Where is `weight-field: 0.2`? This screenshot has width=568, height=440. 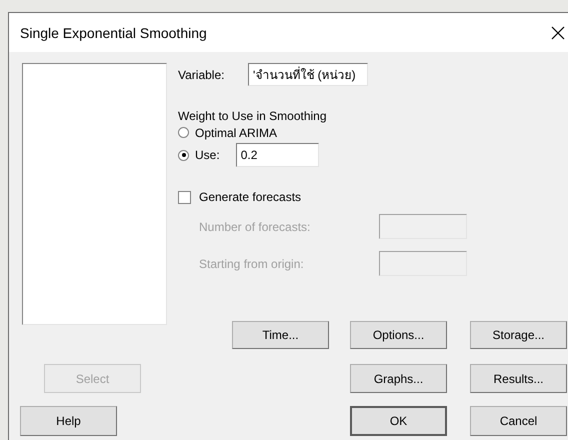
weight-field: 0.2 is located at coordinates (277, 155).